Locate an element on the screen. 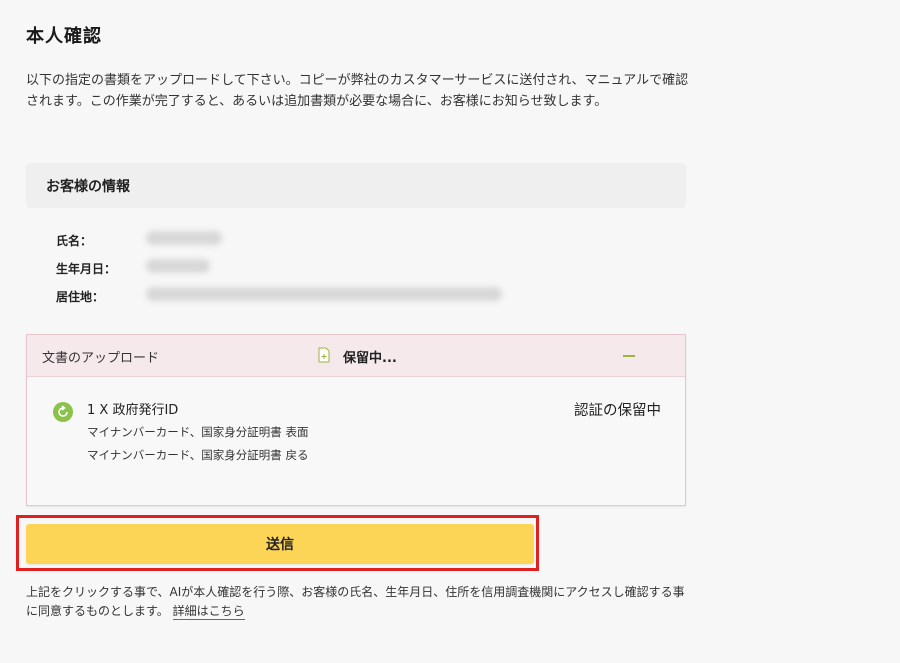 The width and height of the screenshot is (900, 663). address-label: 居住地： is located at coordinates (80, 297).